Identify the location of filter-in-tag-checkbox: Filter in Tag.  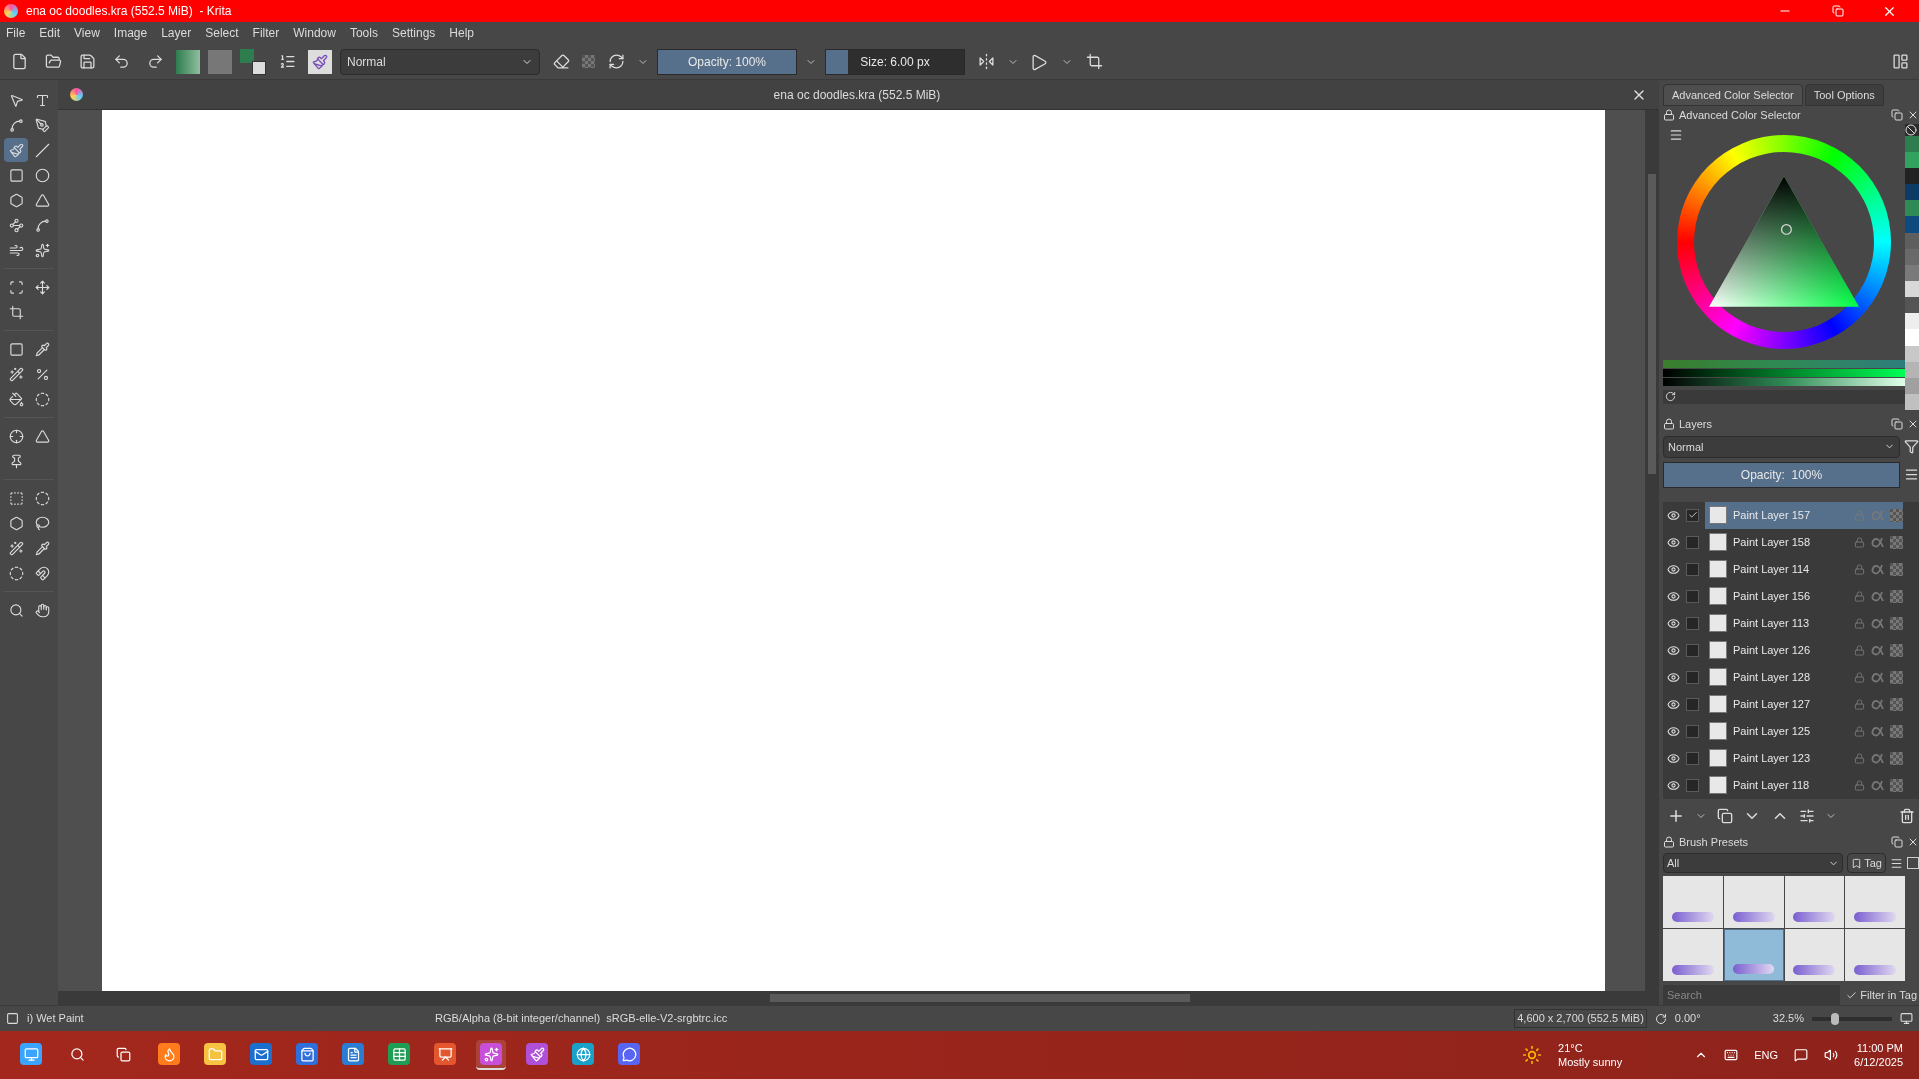
(1882, 995).